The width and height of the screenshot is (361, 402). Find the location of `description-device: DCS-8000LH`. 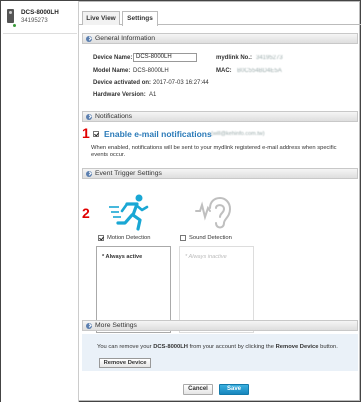

description-device: DCS-8000LH is located at coordinates (170, 347).